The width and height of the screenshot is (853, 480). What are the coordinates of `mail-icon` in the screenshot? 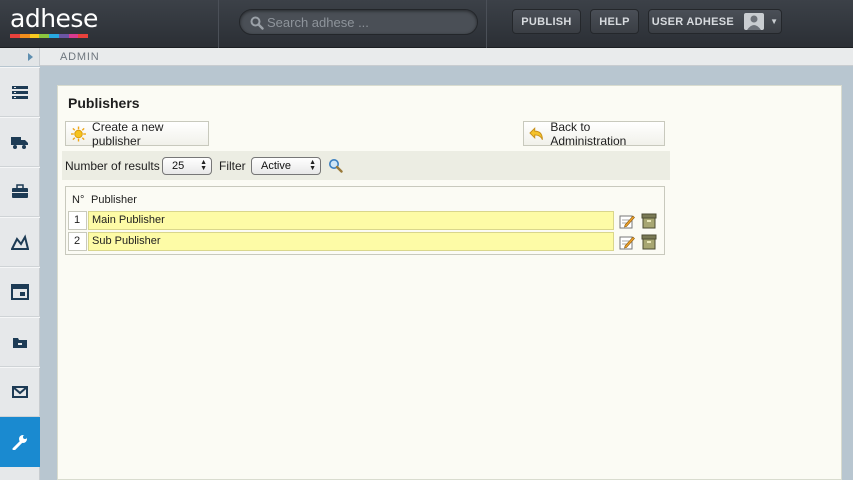 It's located at (20, 392).